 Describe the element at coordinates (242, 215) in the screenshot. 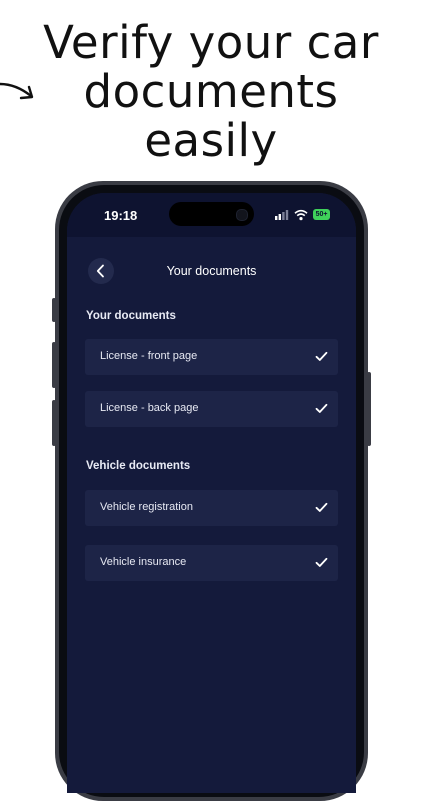

I see `front-camera` at that location.